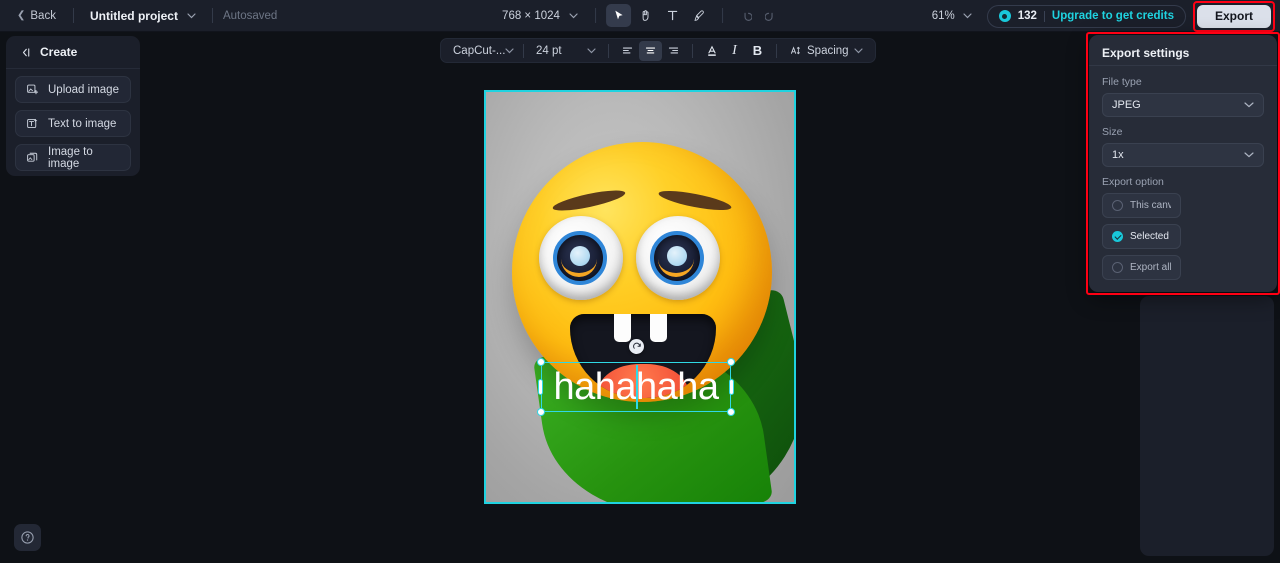 The width and height of the screenshot is (1280, 563). Describe the element at coordinates (1112, 132) in the screenshot. I see `size-label: Size` at that location.